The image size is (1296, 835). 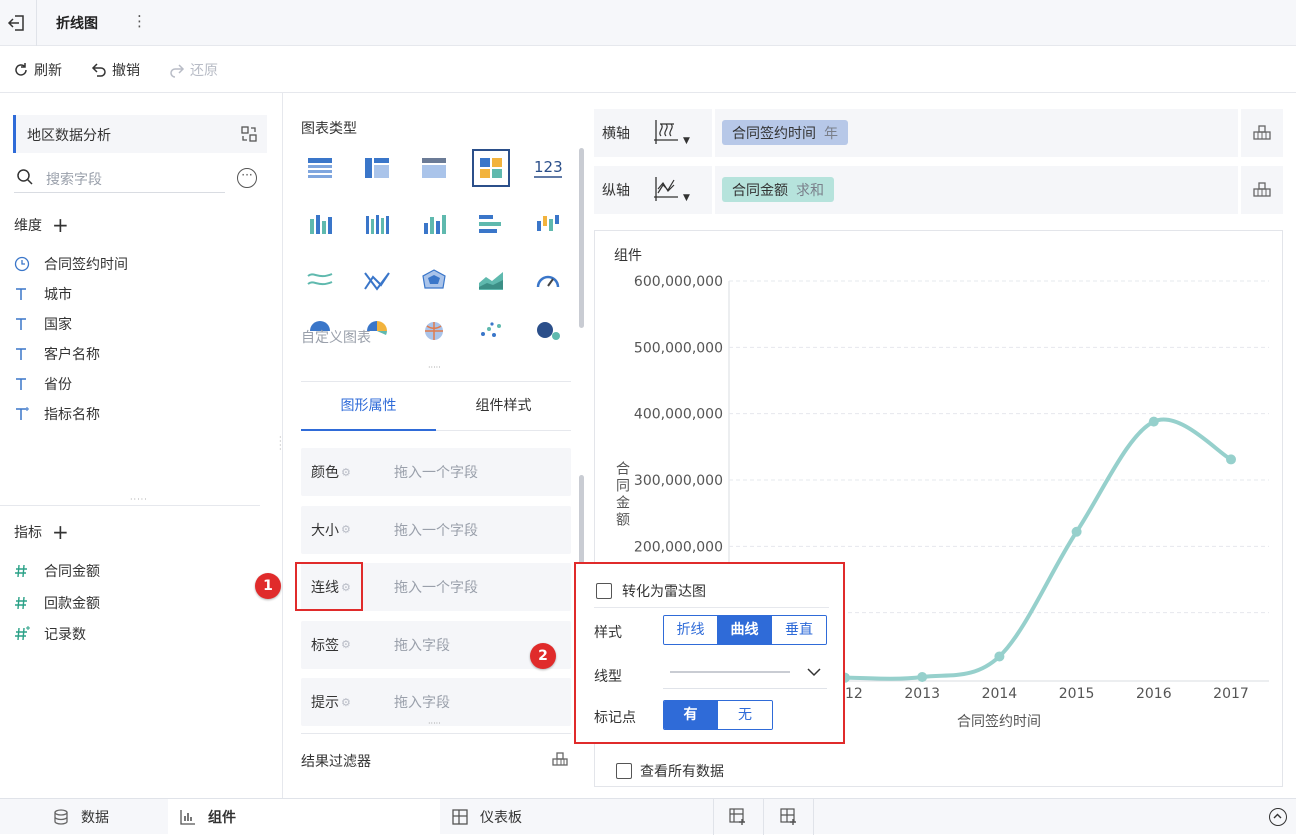 I want to click on search-input: 搜索字段, so click(x=74, y=179).